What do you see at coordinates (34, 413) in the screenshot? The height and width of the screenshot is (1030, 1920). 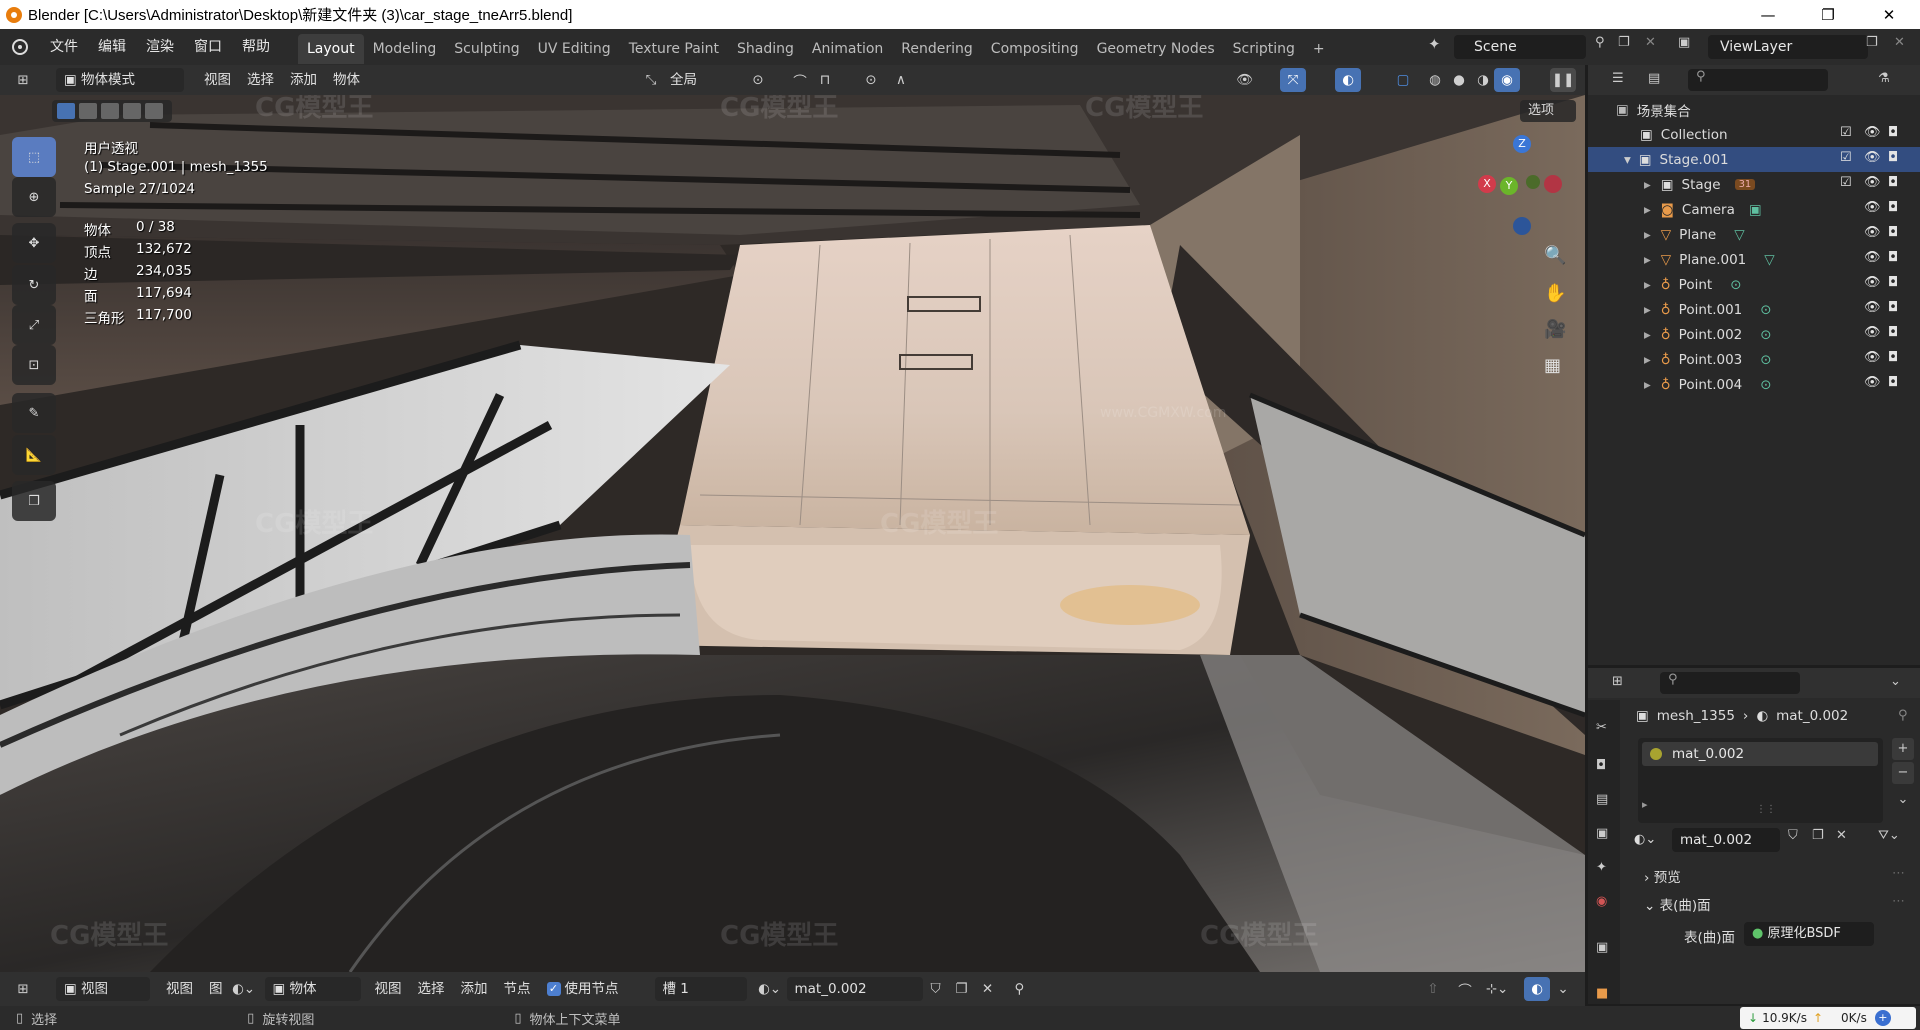 I see `annotate-tool-icon: ✎` at bounding box center [34, 413].